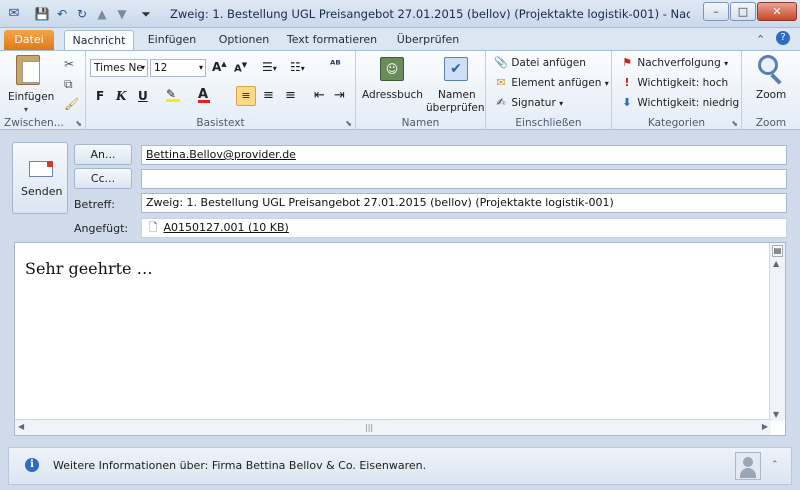  What do you see at coordinates (41, 169) in the screenshot?
I see `send-envelope-icon` at bounding box center [41, 169].